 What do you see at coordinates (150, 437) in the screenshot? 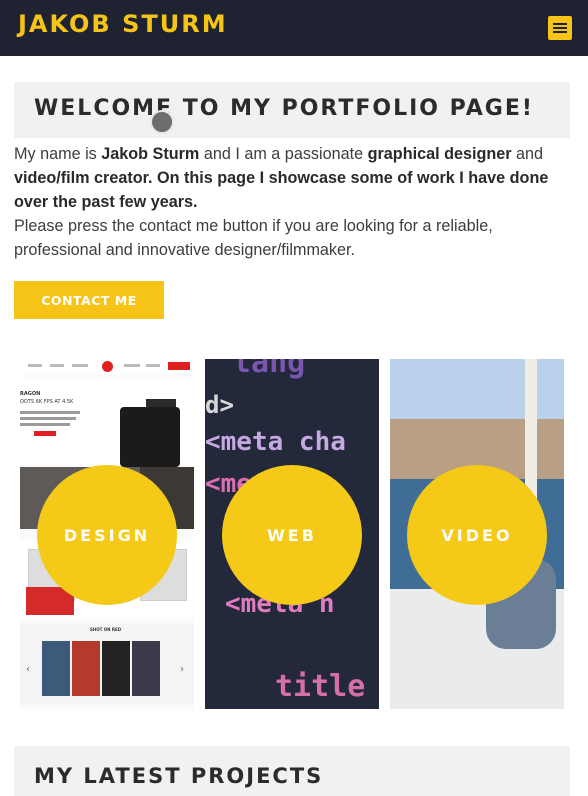
I see `preview-camera-image` at bounding box center [150, 437].